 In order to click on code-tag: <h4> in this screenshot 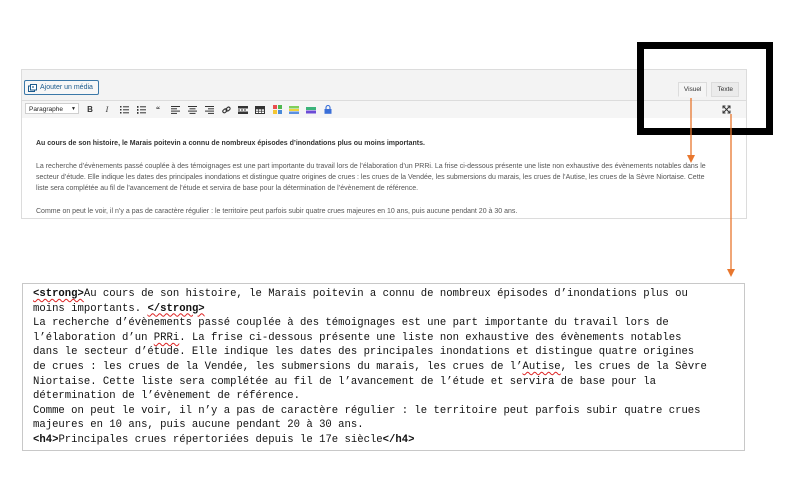, I will do `click(46, 439)`.